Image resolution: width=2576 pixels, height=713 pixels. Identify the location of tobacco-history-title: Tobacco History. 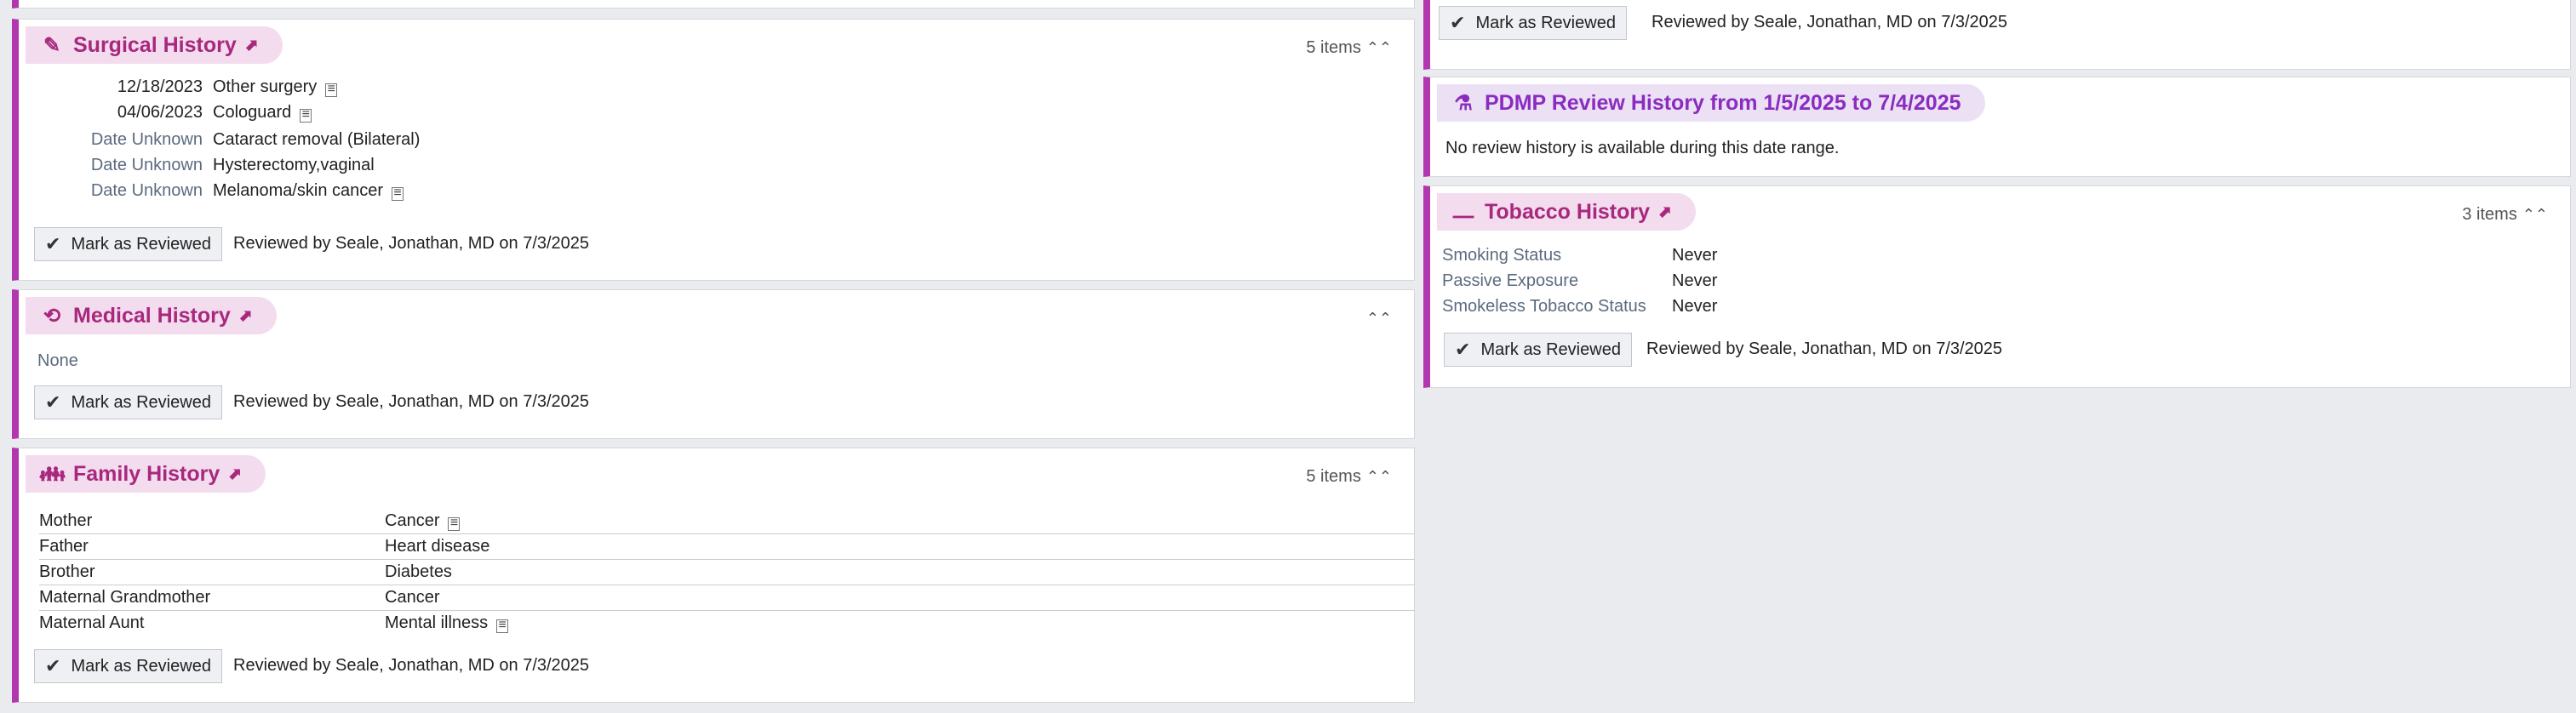
(1568, 211).